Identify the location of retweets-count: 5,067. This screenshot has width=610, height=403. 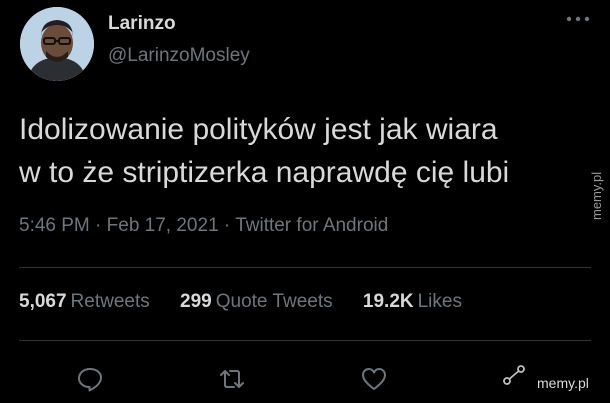
(43, 301).